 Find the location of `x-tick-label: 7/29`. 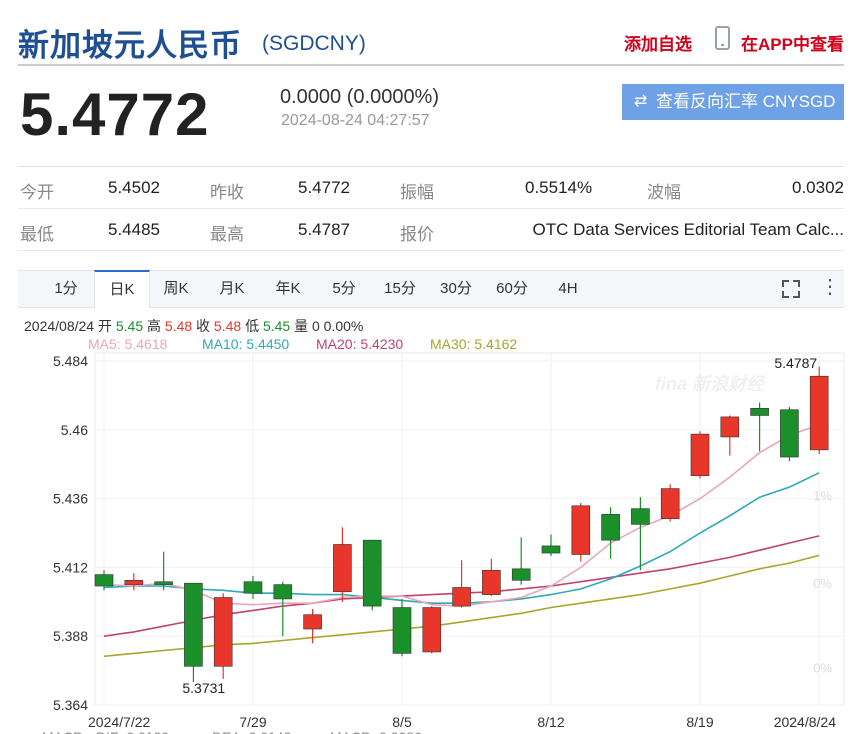

x-tick-label: 7/29 is located at coordinates (252, 722).